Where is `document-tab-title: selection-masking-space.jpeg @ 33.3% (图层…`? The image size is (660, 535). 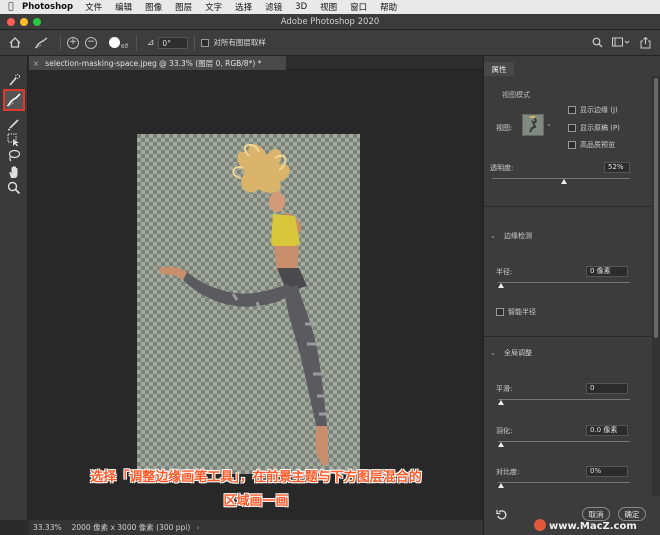 document-tab-title: selection-masking-space.jpeg @ 33.3% (图层… is located at coordinates (153, 63).